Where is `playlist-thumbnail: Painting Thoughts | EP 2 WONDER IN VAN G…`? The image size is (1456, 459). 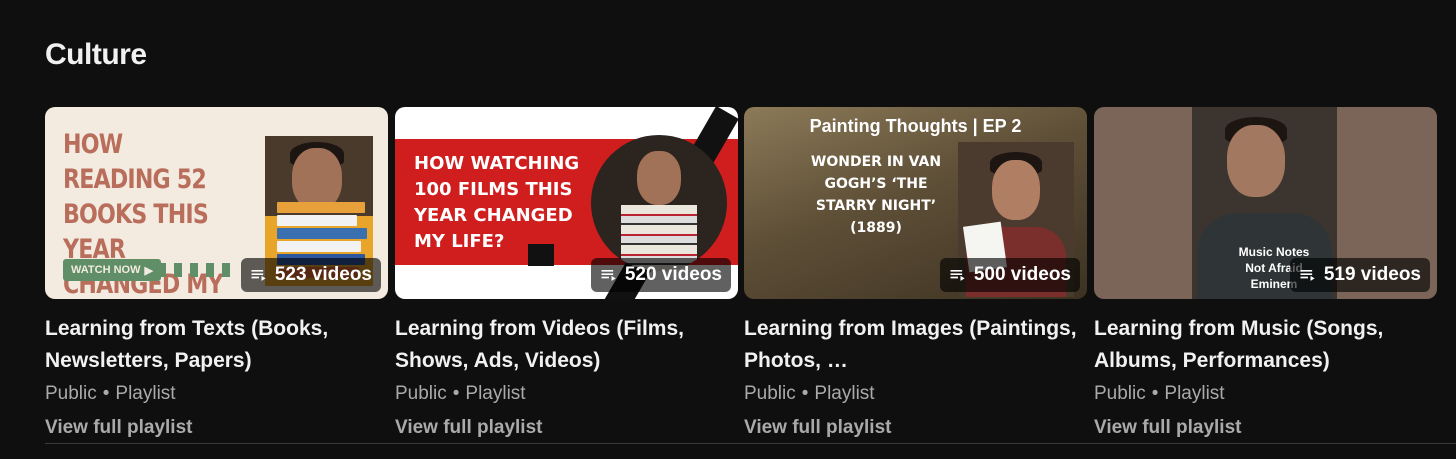 playlist-thumbnail: Painting Thoughts | EP 2 WONDER IN VAN G… is located at coordinates (915, 203).